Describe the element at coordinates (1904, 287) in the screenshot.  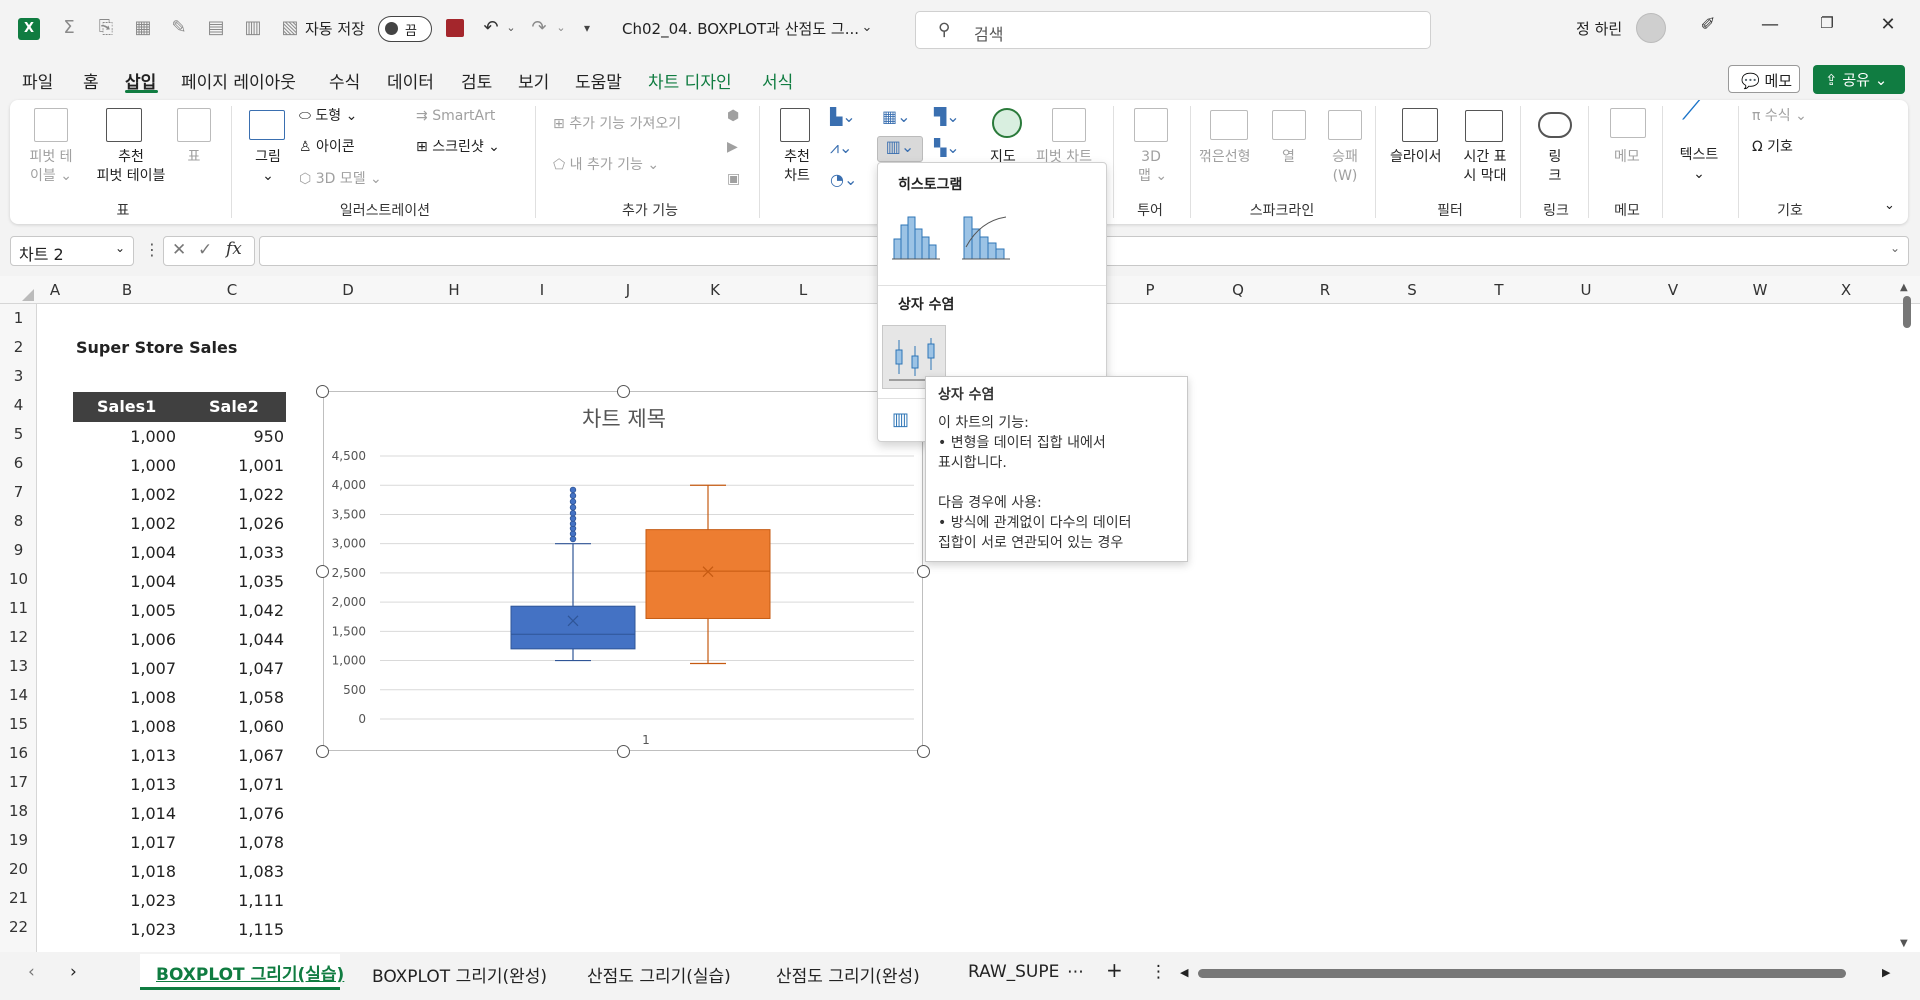
I see `scroll-up-icon: ▲` at that location.